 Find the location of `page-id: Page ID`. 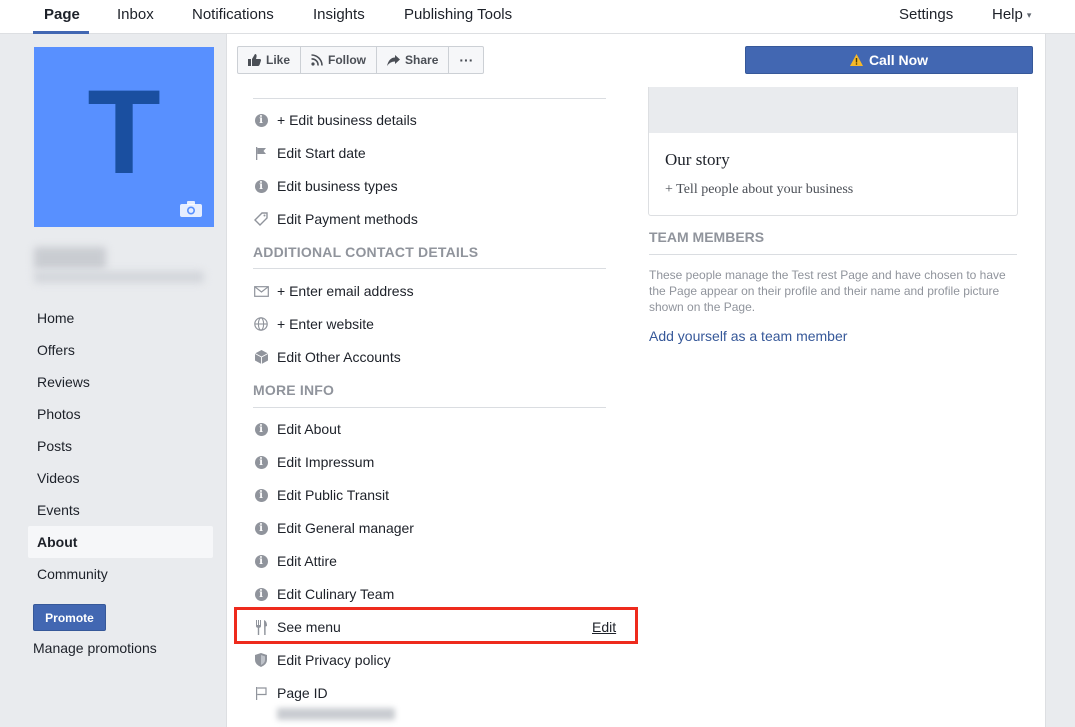

page-id: Page ID is located at coordinates (290, 693).